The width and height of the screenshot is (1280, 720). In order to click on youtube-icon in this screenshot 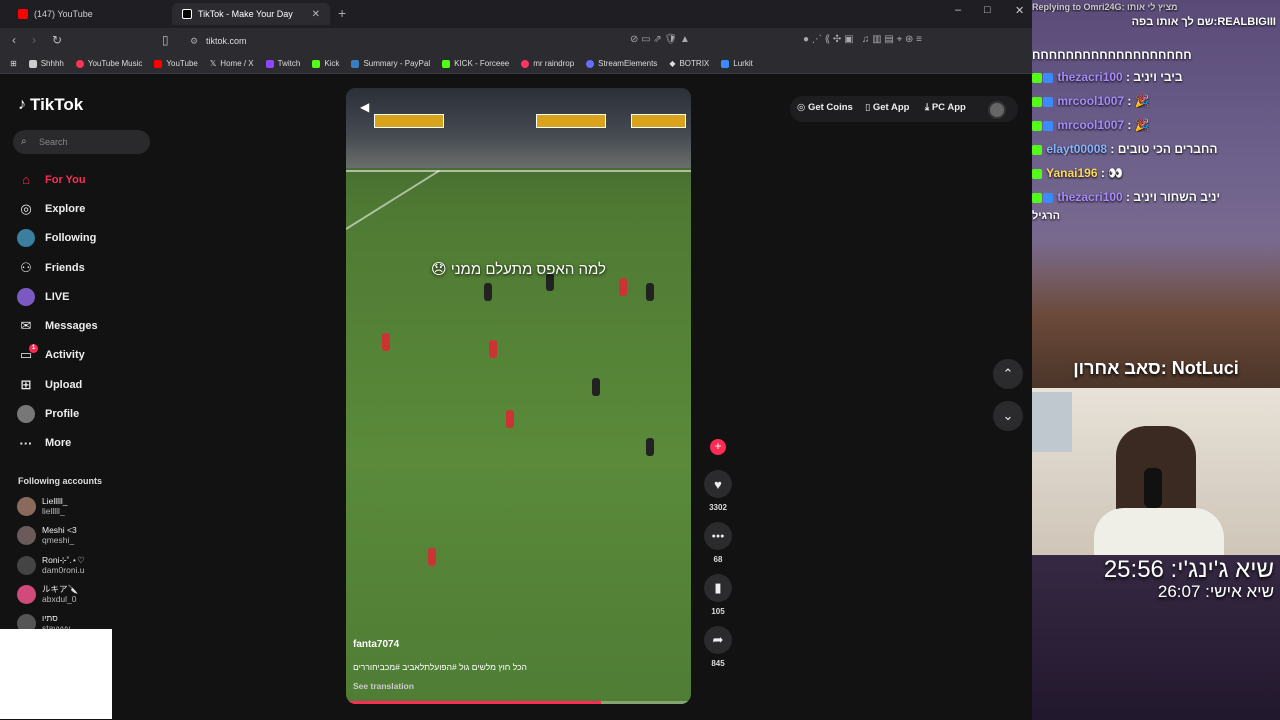, I will do `click(158, 63)`.